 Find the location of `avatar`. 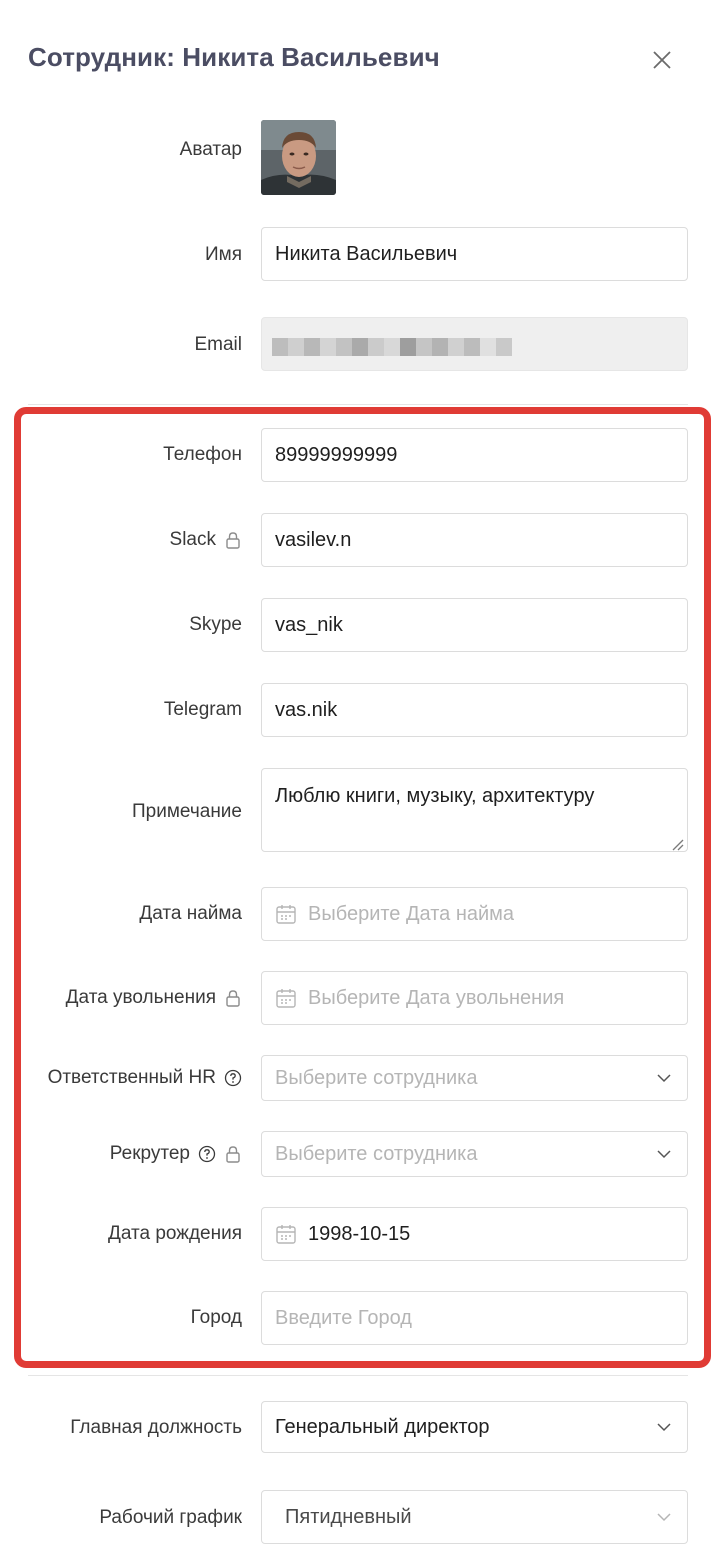

avatar is located at coordinates (298, 157).